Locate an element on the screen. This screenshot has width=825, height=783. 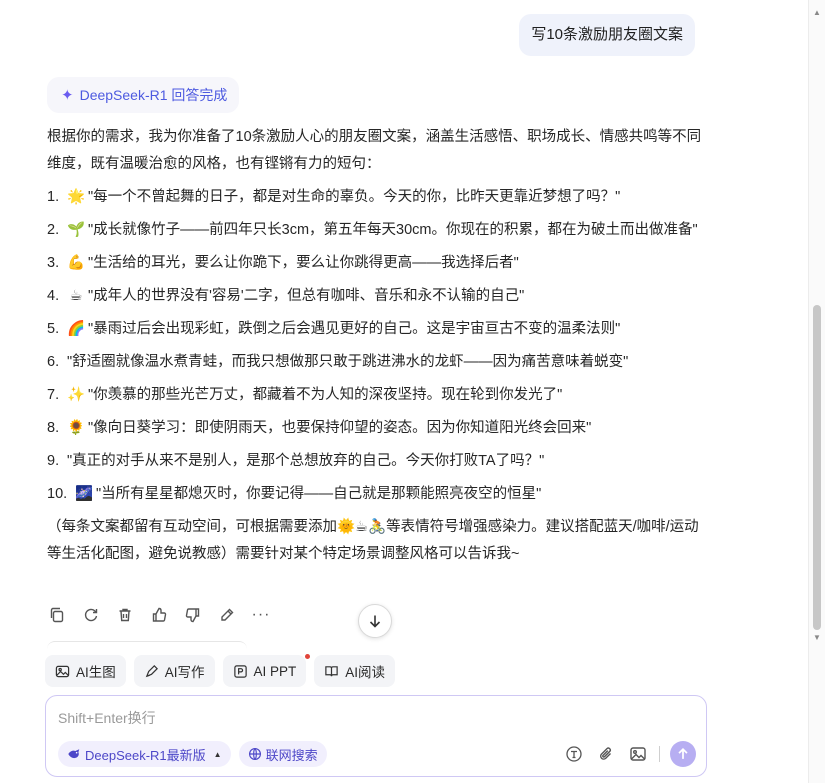
item-text: "真正的对手从来不是别人，是那个总想放弃的自己。今天你打败TA了吗？" is located at coordinates (306, 461).